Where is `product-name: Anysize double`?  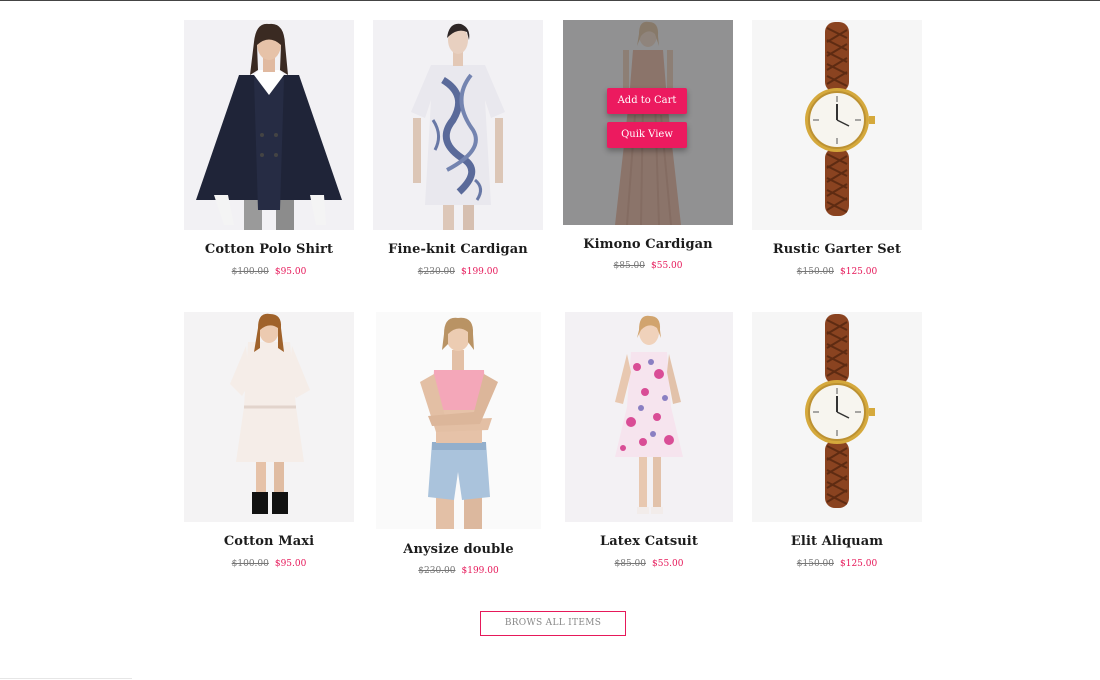
product-name: Anysize double is located at coordinates (458, 549).